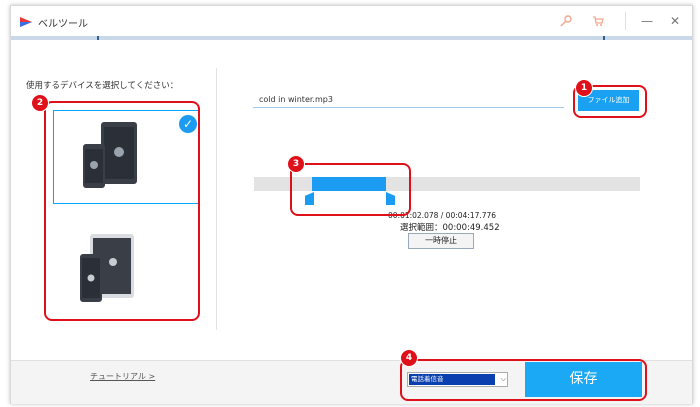  What do you see at coordinates (122, 376) in the screenshot?
I see `tutorial-link: チュートリアル >` at bounding box center [122, 376].